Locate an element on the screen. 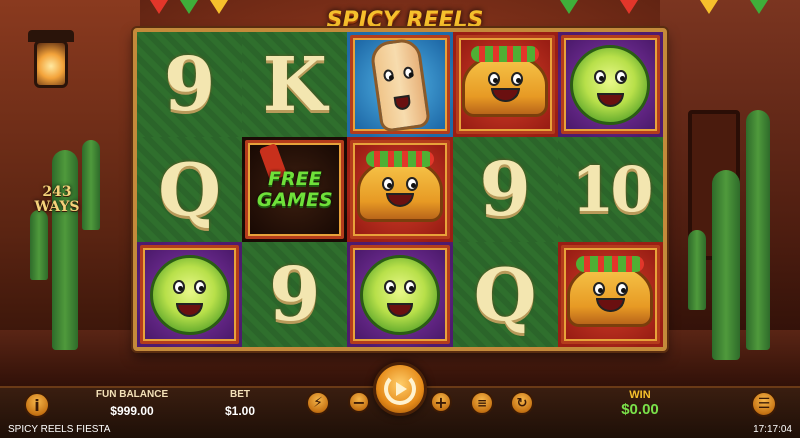 This screenshot has height=438, width=800. cactus-right-arm is located at coordinates (697, 270).